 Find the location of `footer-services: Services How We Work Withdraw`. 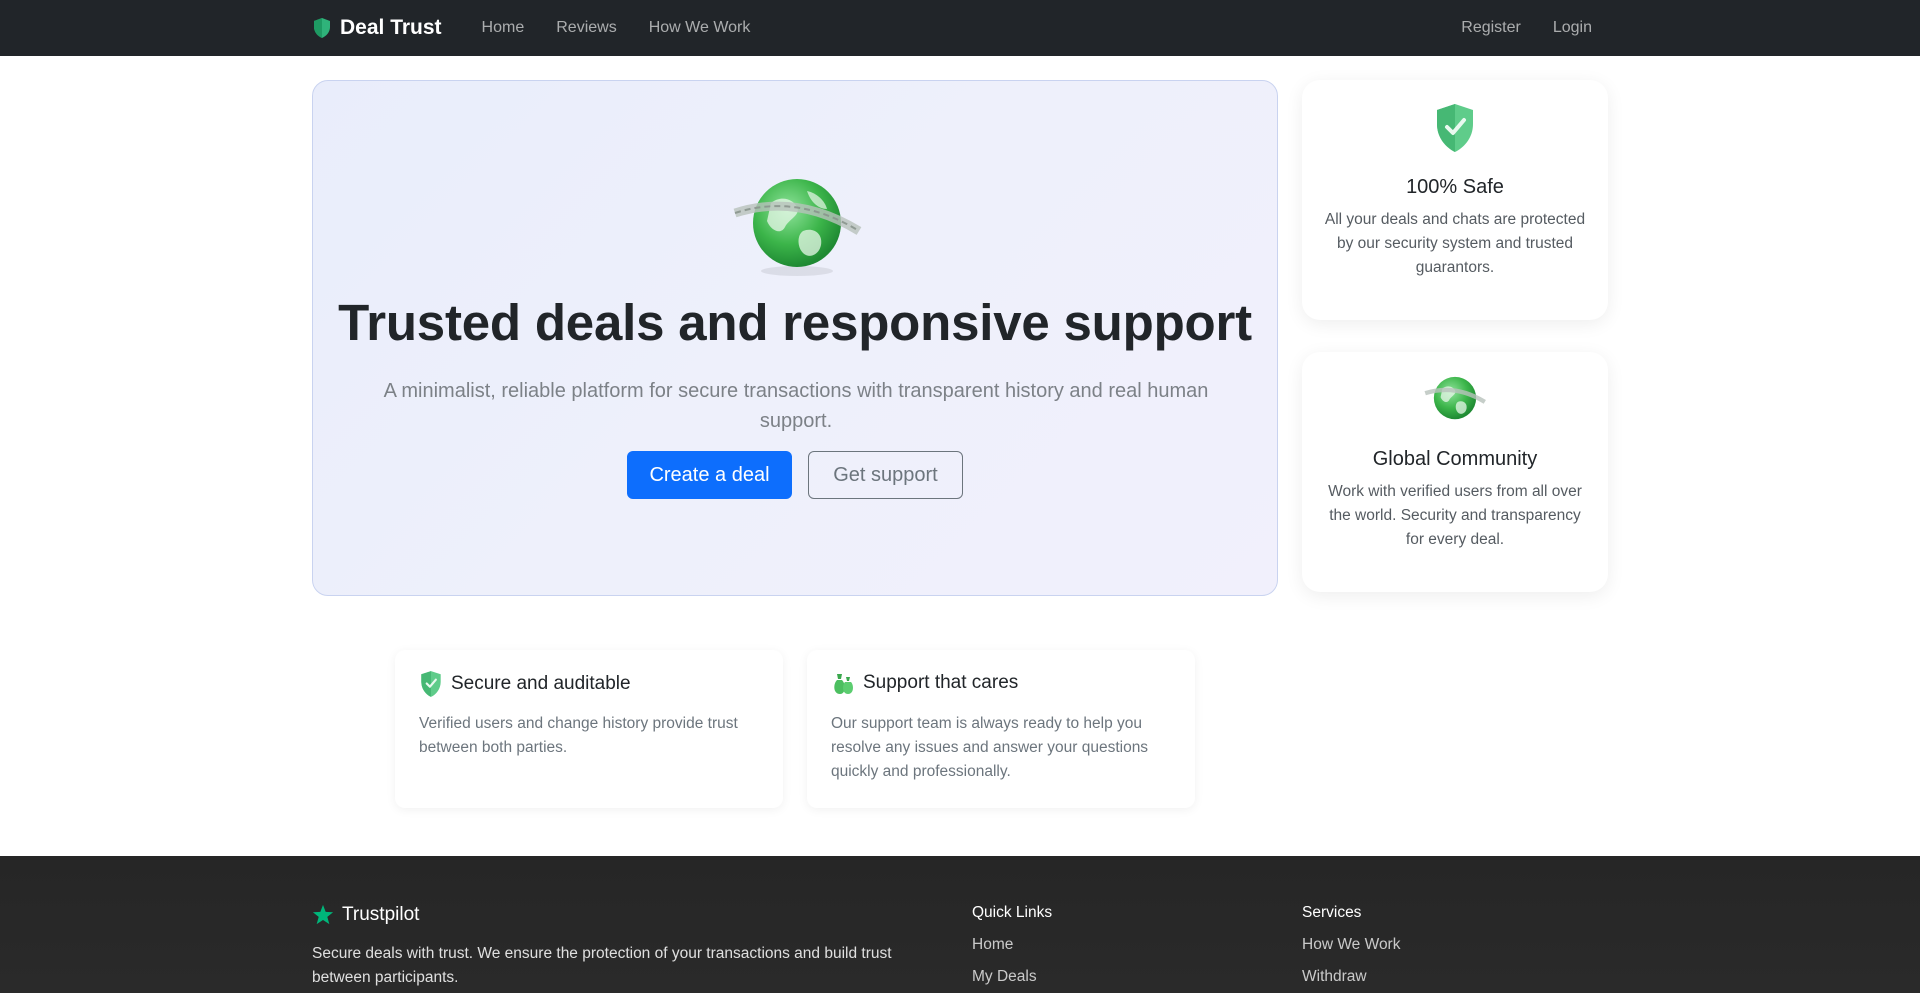

footer-services: Services How We Work Withdraw is located at coordinates (1351, 948).